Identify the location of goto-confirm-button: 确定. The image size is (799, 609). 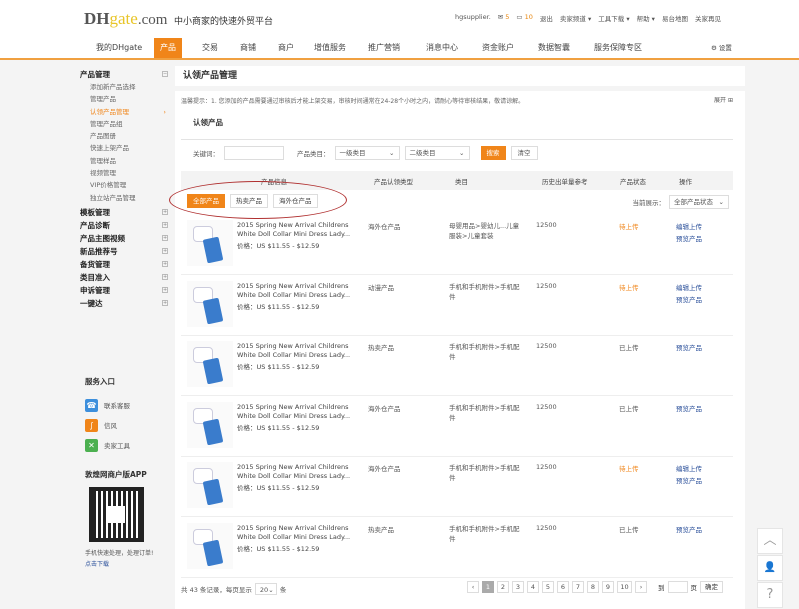
(711, 587).